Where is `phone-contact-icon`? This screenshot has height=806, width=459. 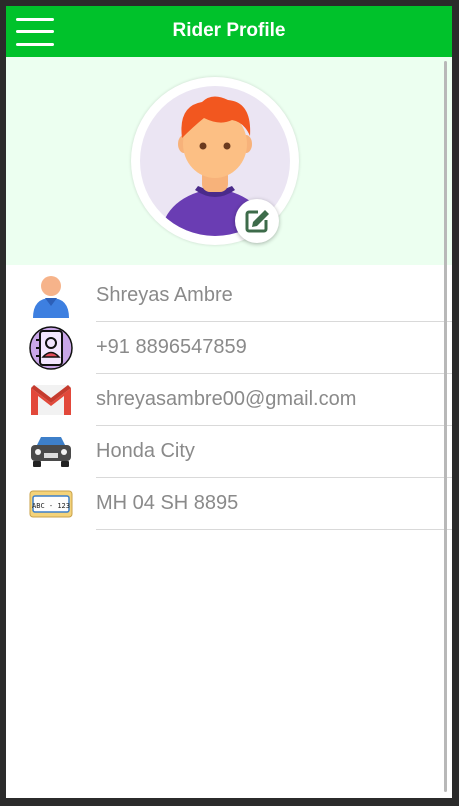
phone-contact-icon is located at coordinates (51, 348).